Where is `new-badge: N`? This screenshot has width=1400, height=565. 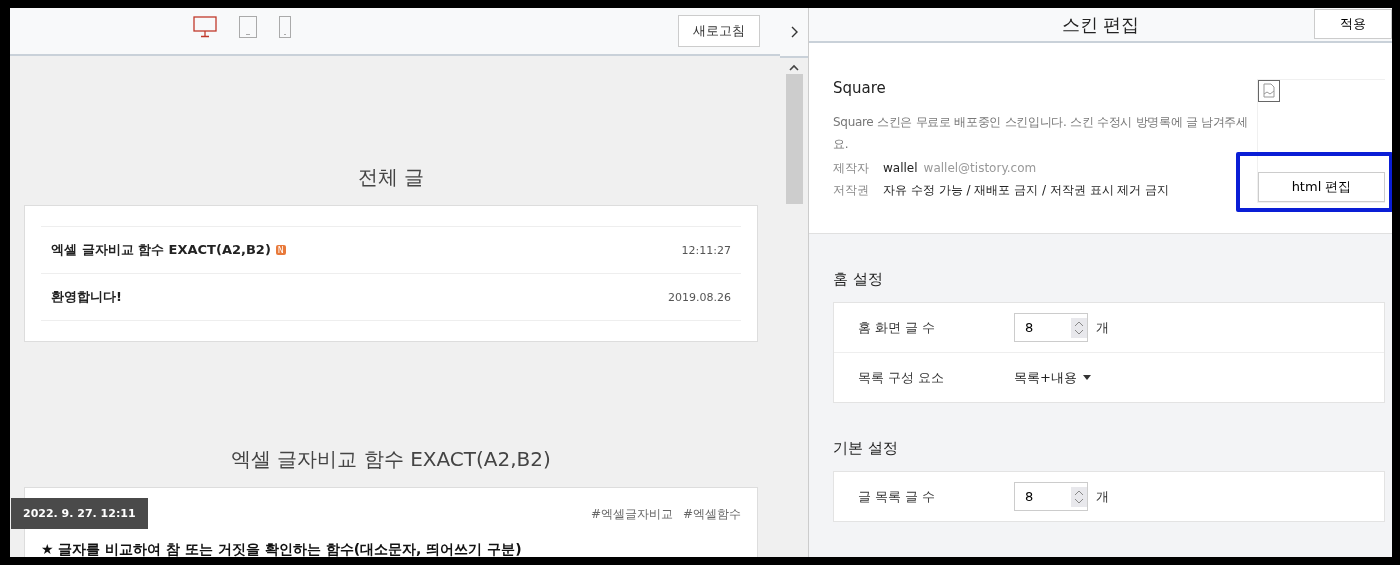
new-badge: N is located at coordinates (280, 250).